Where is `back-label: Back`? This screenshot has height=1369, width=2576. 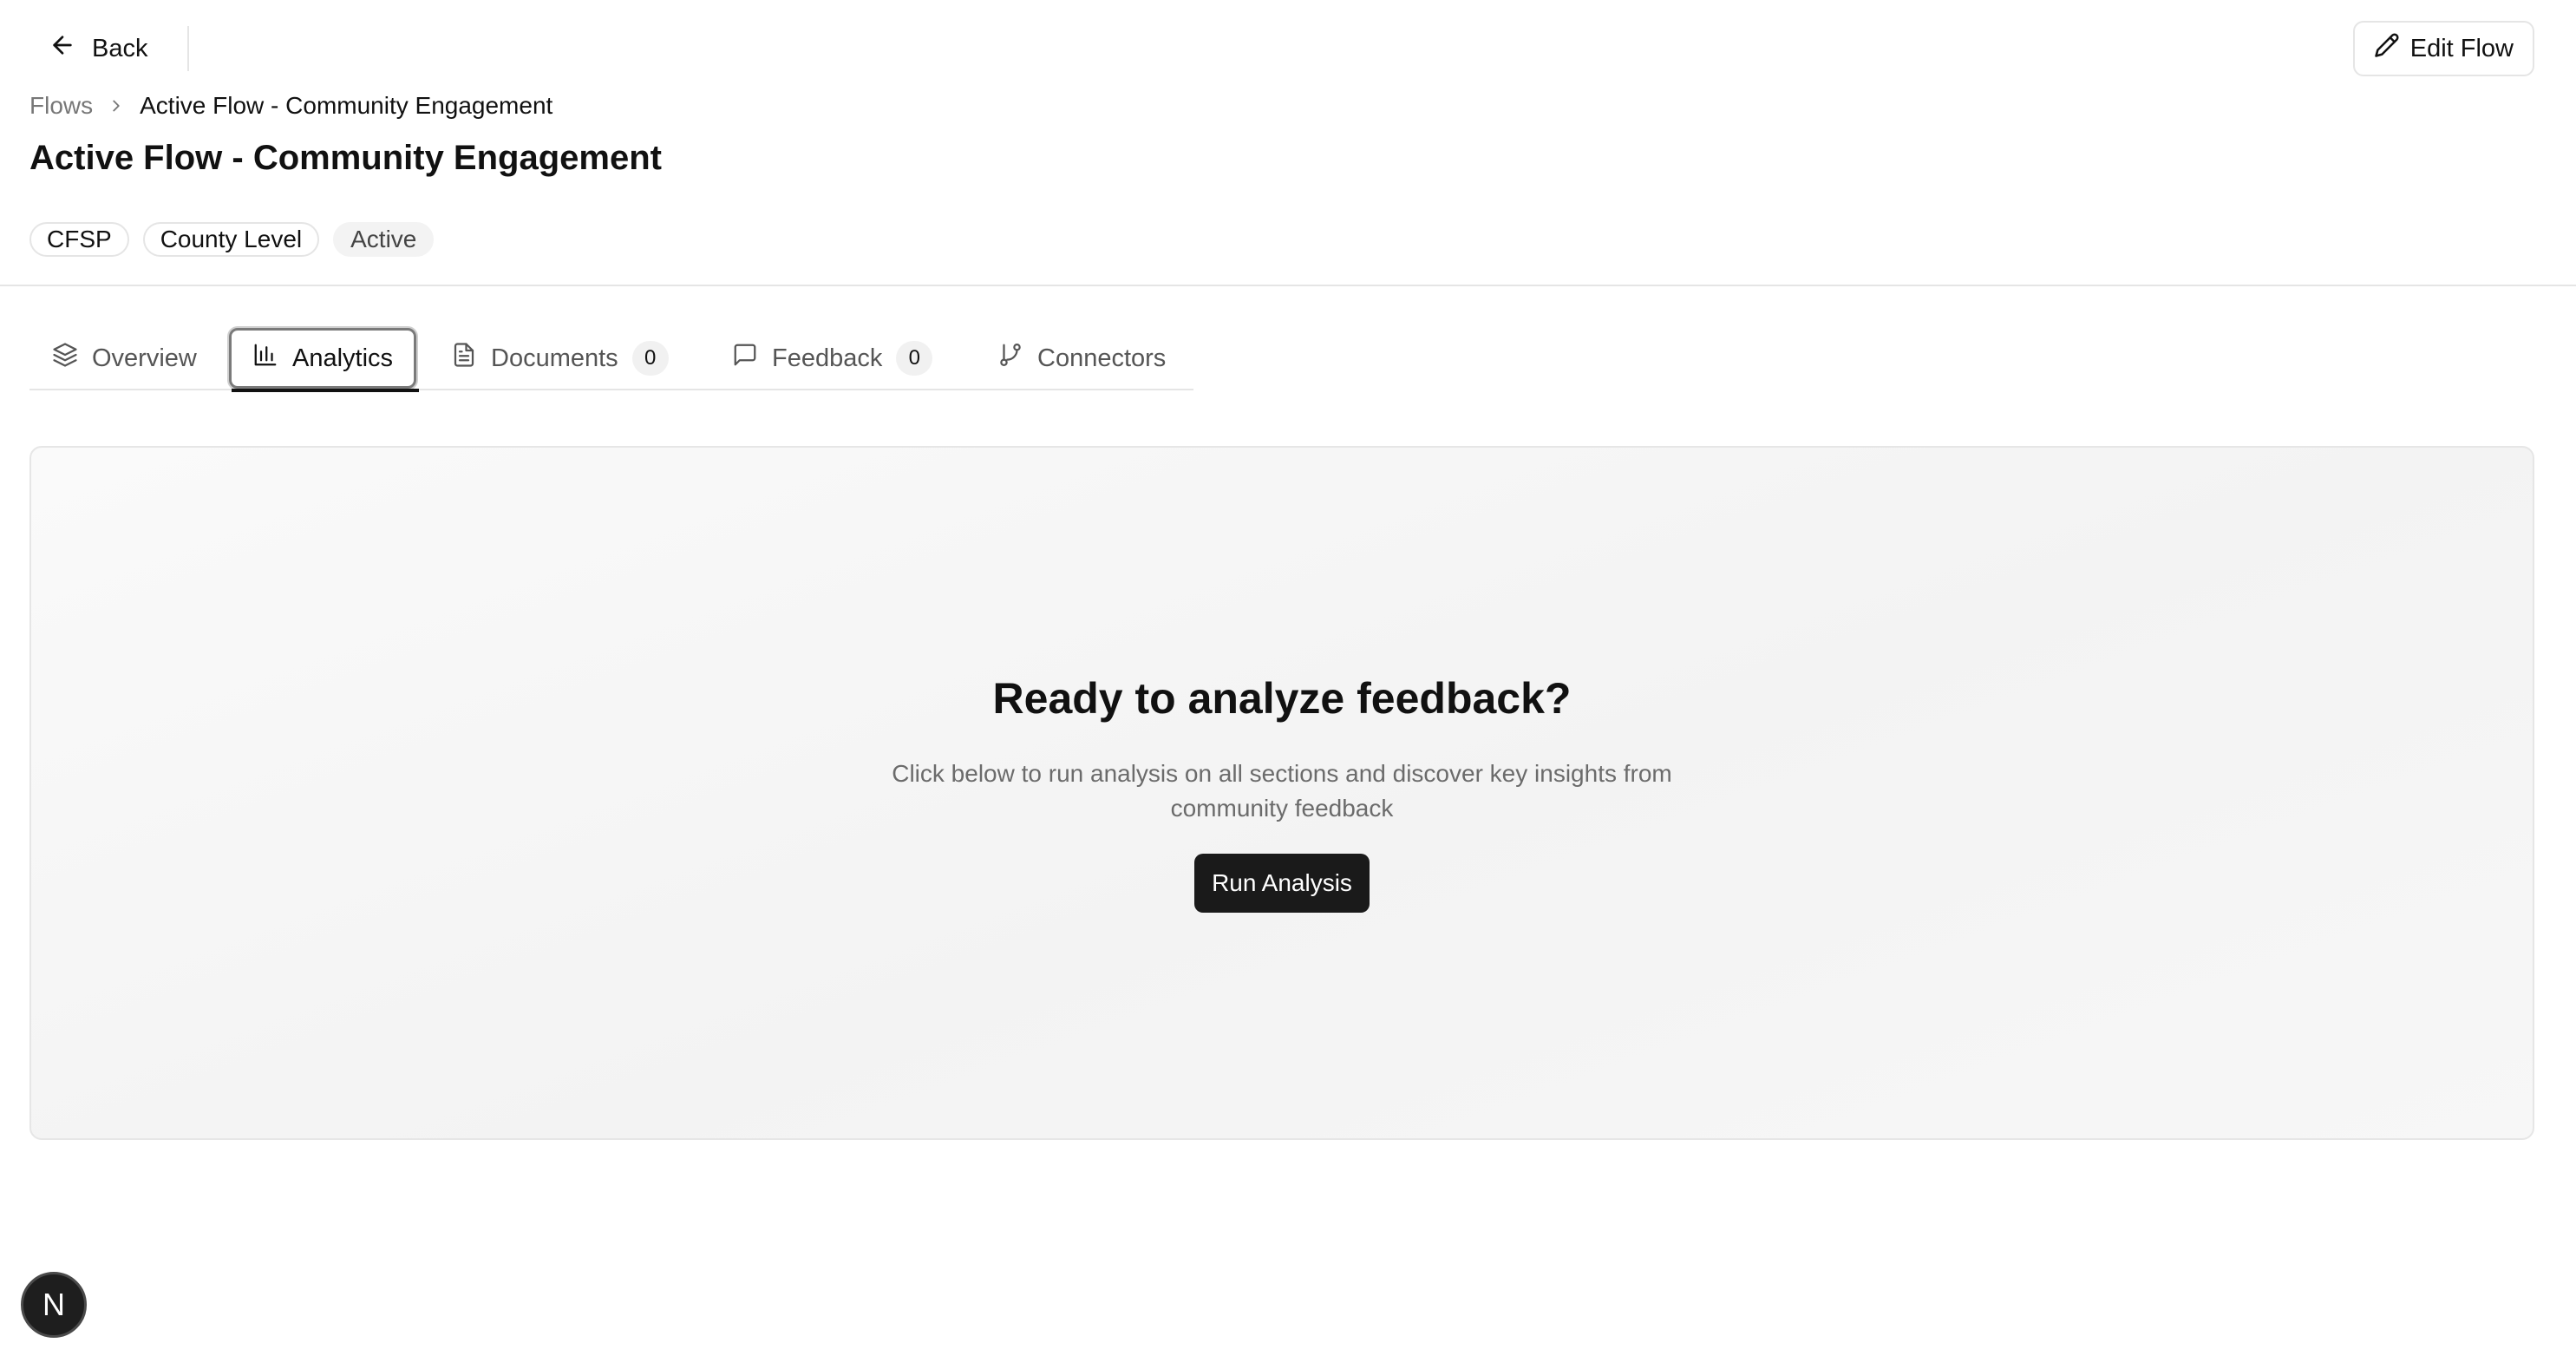
back-label: Back is located at coordinates (120, 48).